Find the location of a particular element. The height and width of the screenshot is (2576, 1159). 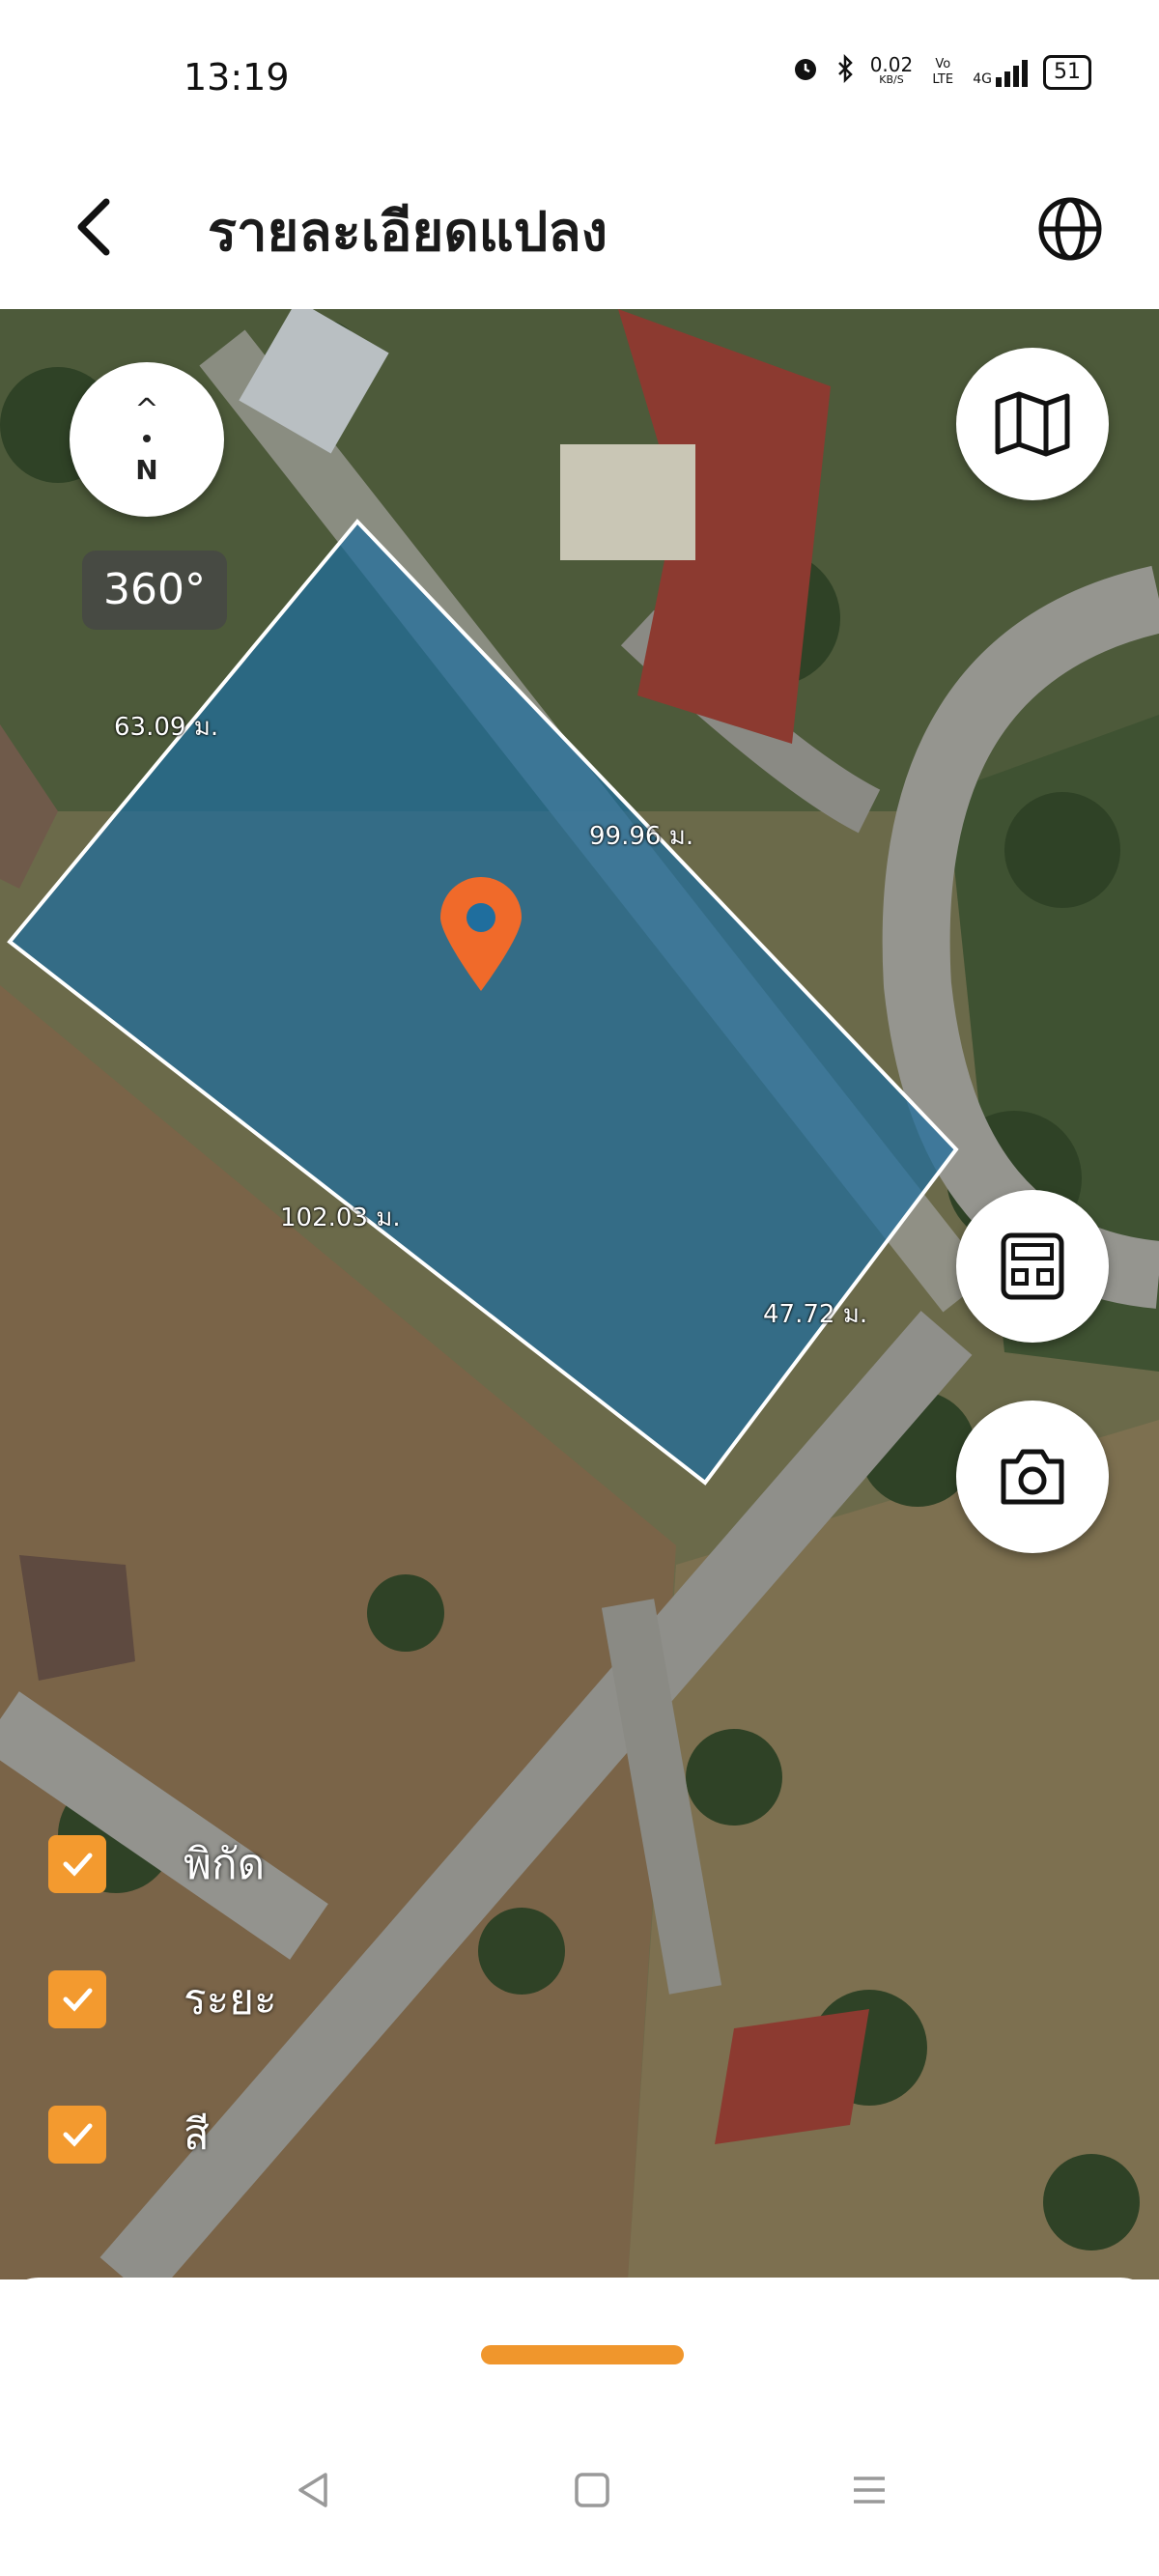

chevron-left-icon is located at coordinates (93, 227).